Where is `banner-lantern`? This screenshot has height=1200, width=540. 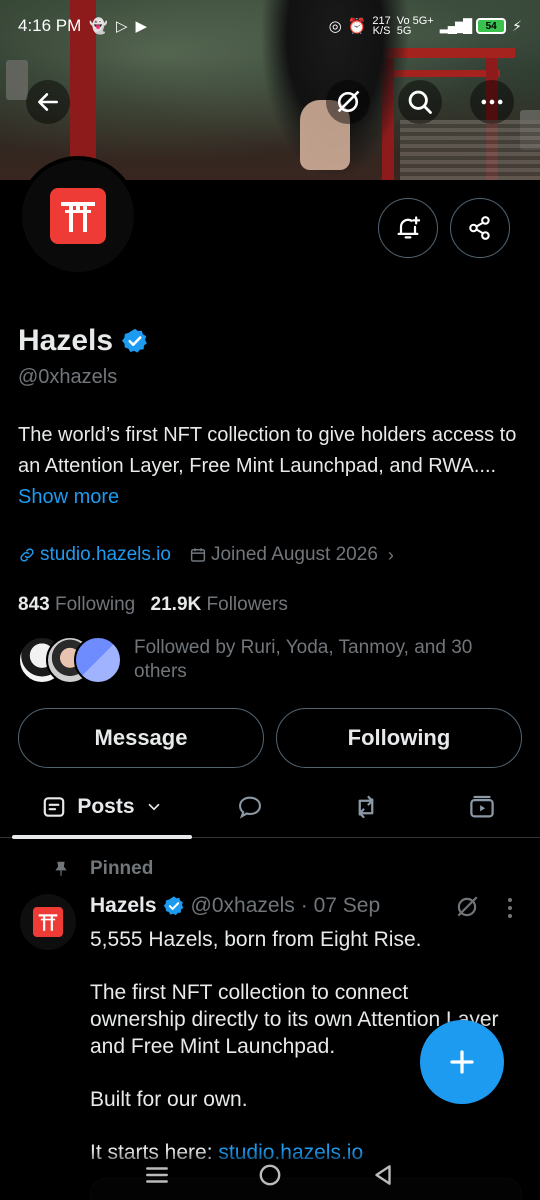
banner-lantern is located at coordinates (17, 80).